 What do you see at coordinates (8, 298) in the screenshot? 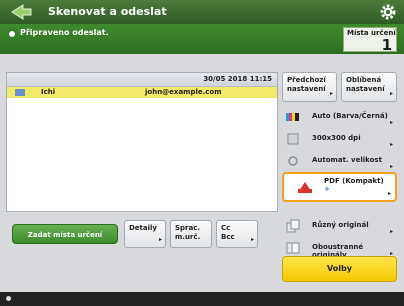
I see `footer-indicator-icon` at bounding box center [8, 298].